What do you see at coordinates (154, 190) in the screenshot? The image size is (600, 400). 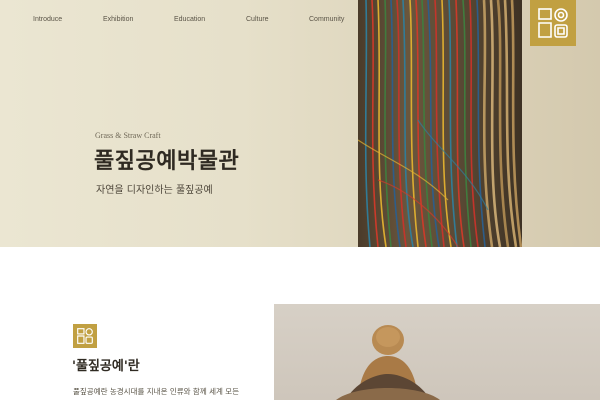 I see `hero-tagline: 자연을 디자인하는 풀짚공예` at bounding box center [154, 190].